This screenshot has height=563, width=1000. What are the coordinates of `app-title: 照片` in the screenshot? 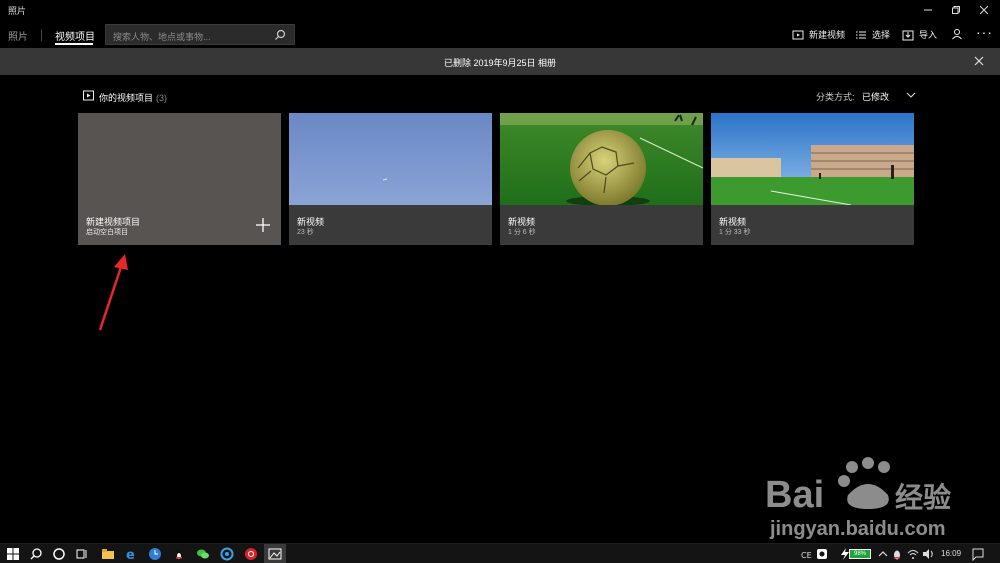 It's located at (17, 11).